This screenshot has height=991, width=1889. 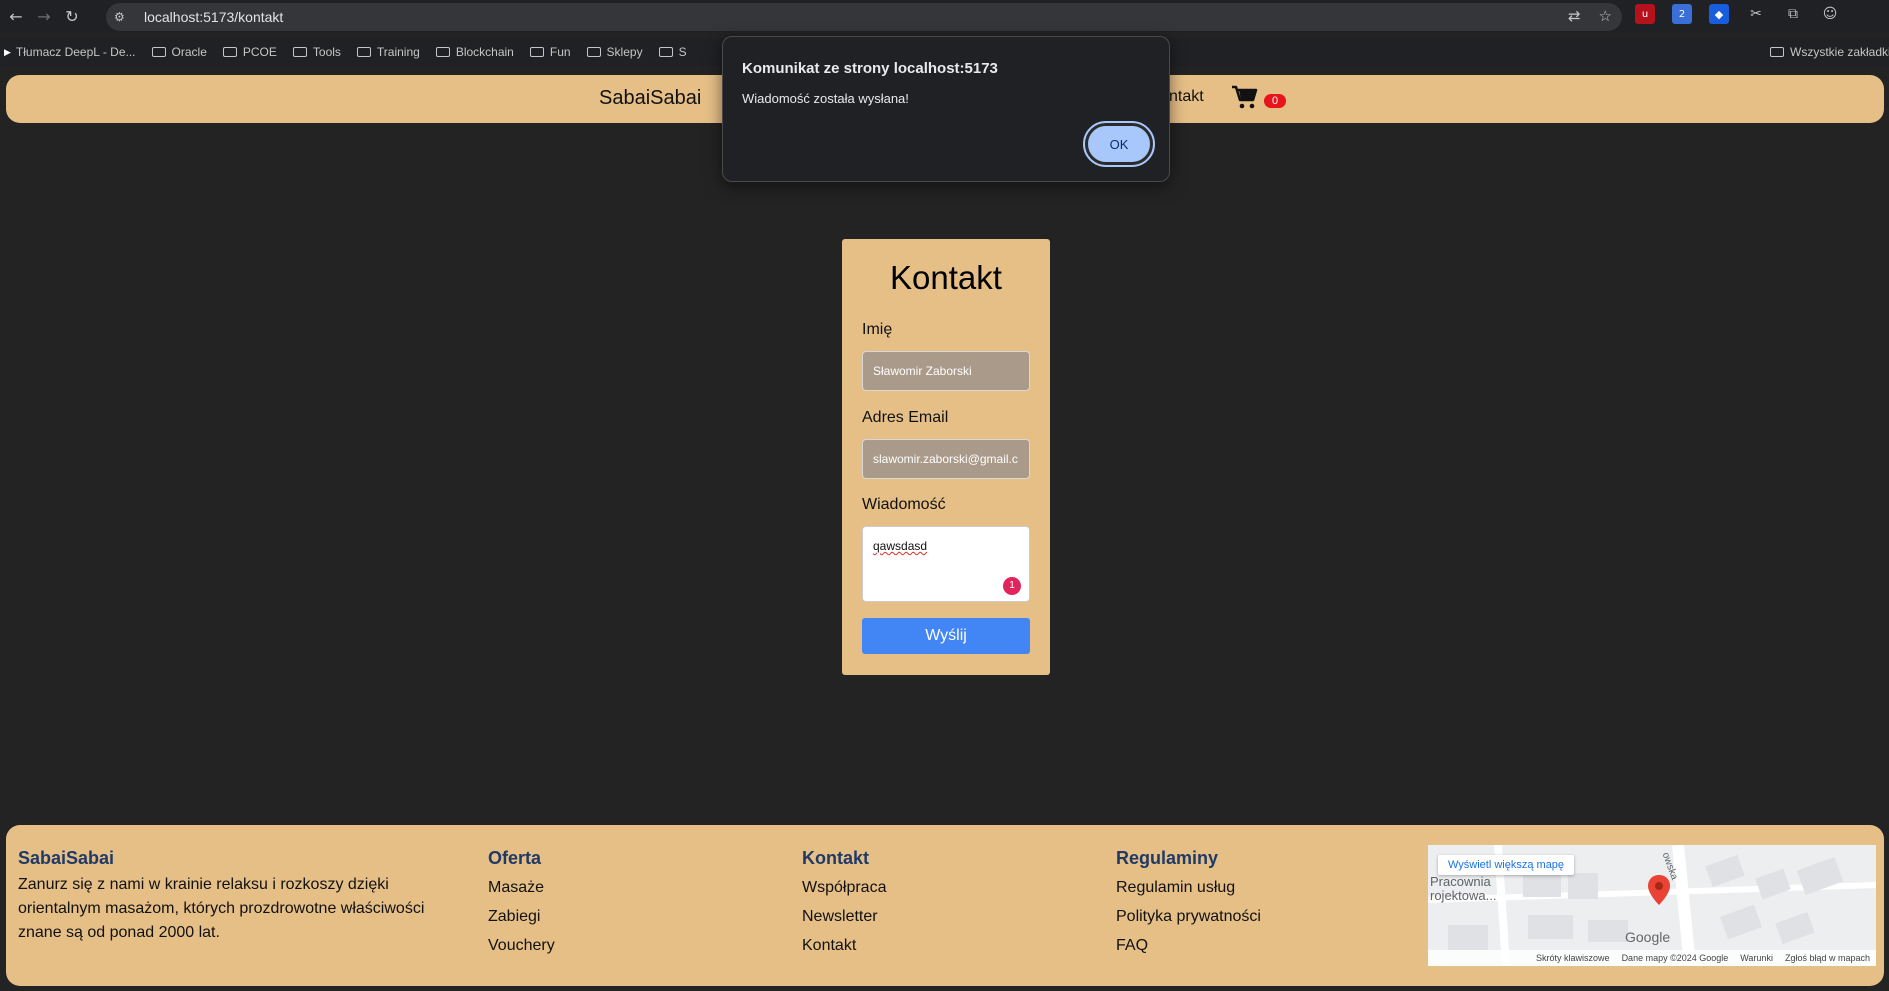 I want to click on extensions-bar: u 2 ◆ ✂ ⧉ ☺, so click(x=1737, y=14).